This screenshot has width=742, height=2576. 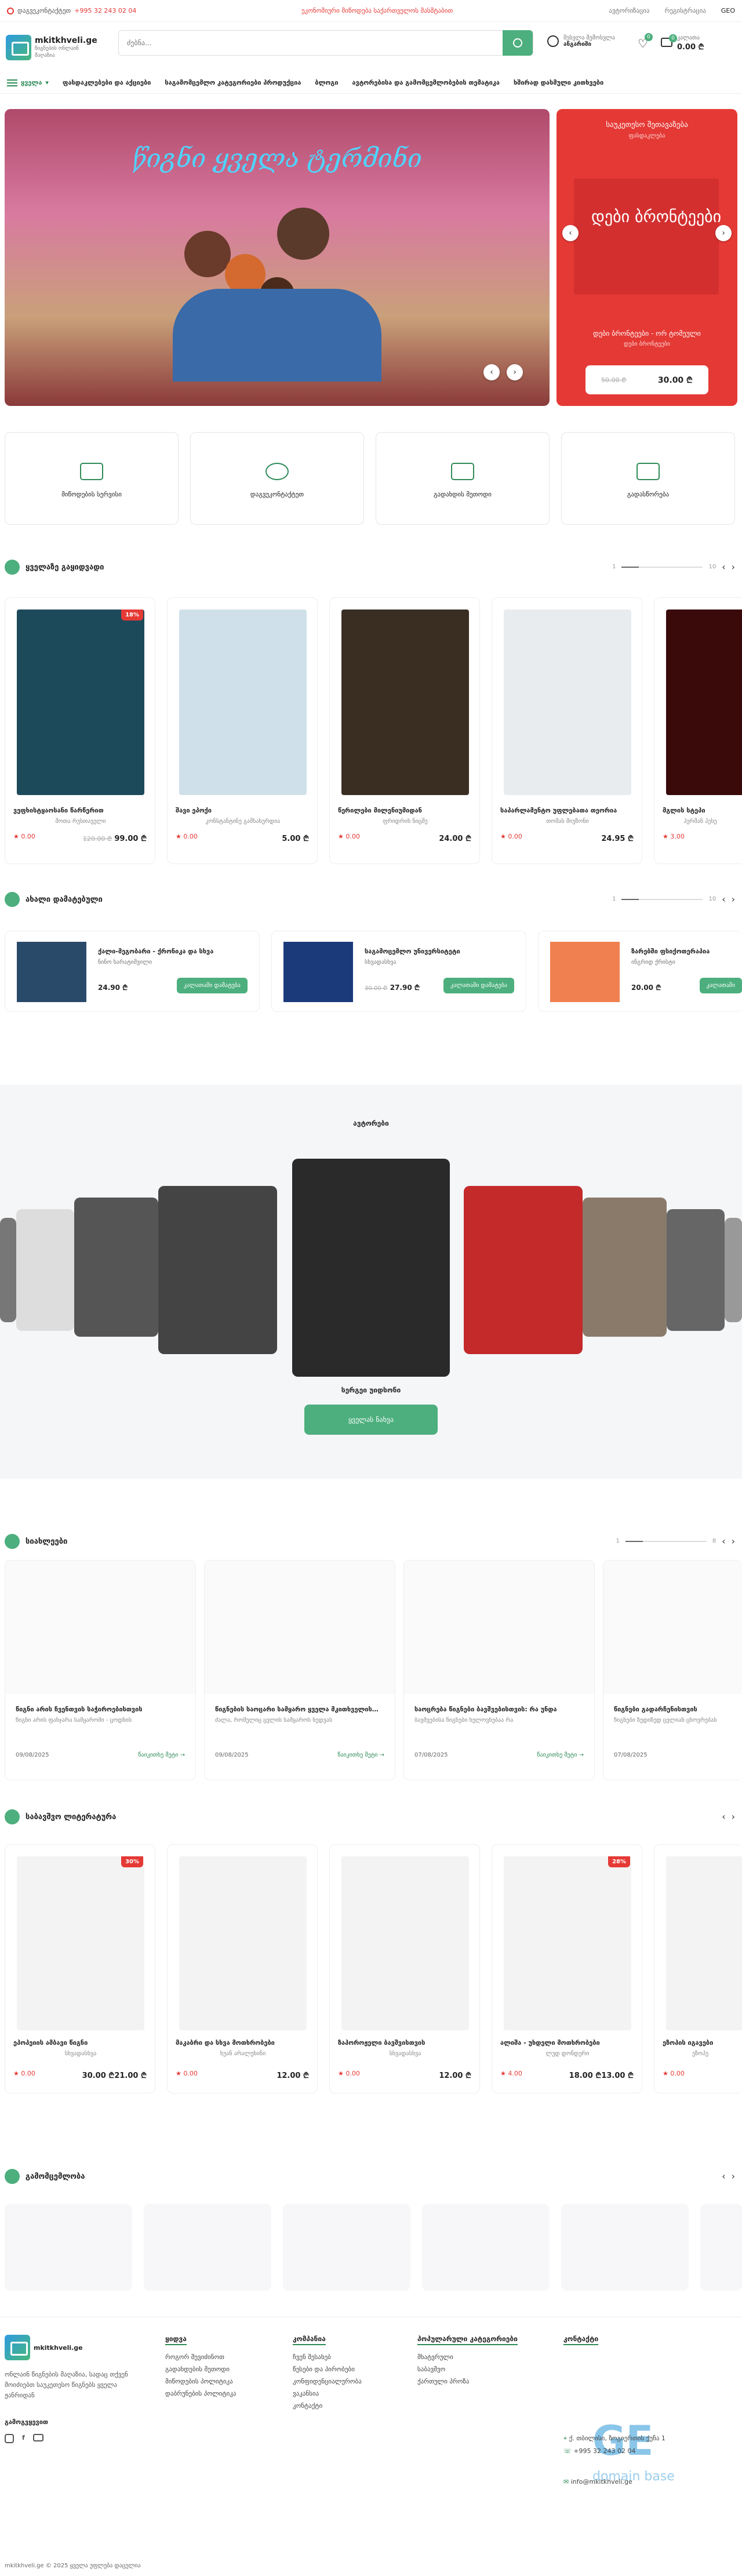 I want to click on product-author: ინგრიდ ქრისტი, so click(x=653, y=962).